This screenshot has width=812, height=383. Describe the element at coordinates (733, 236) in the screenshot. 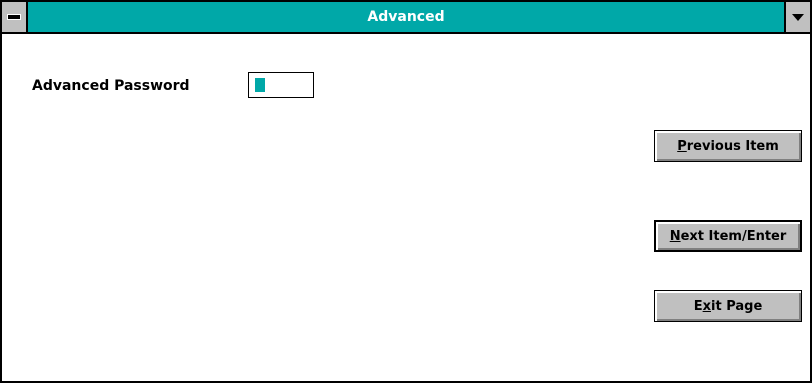

I see `next-label: ext Item/Enter` at that location.